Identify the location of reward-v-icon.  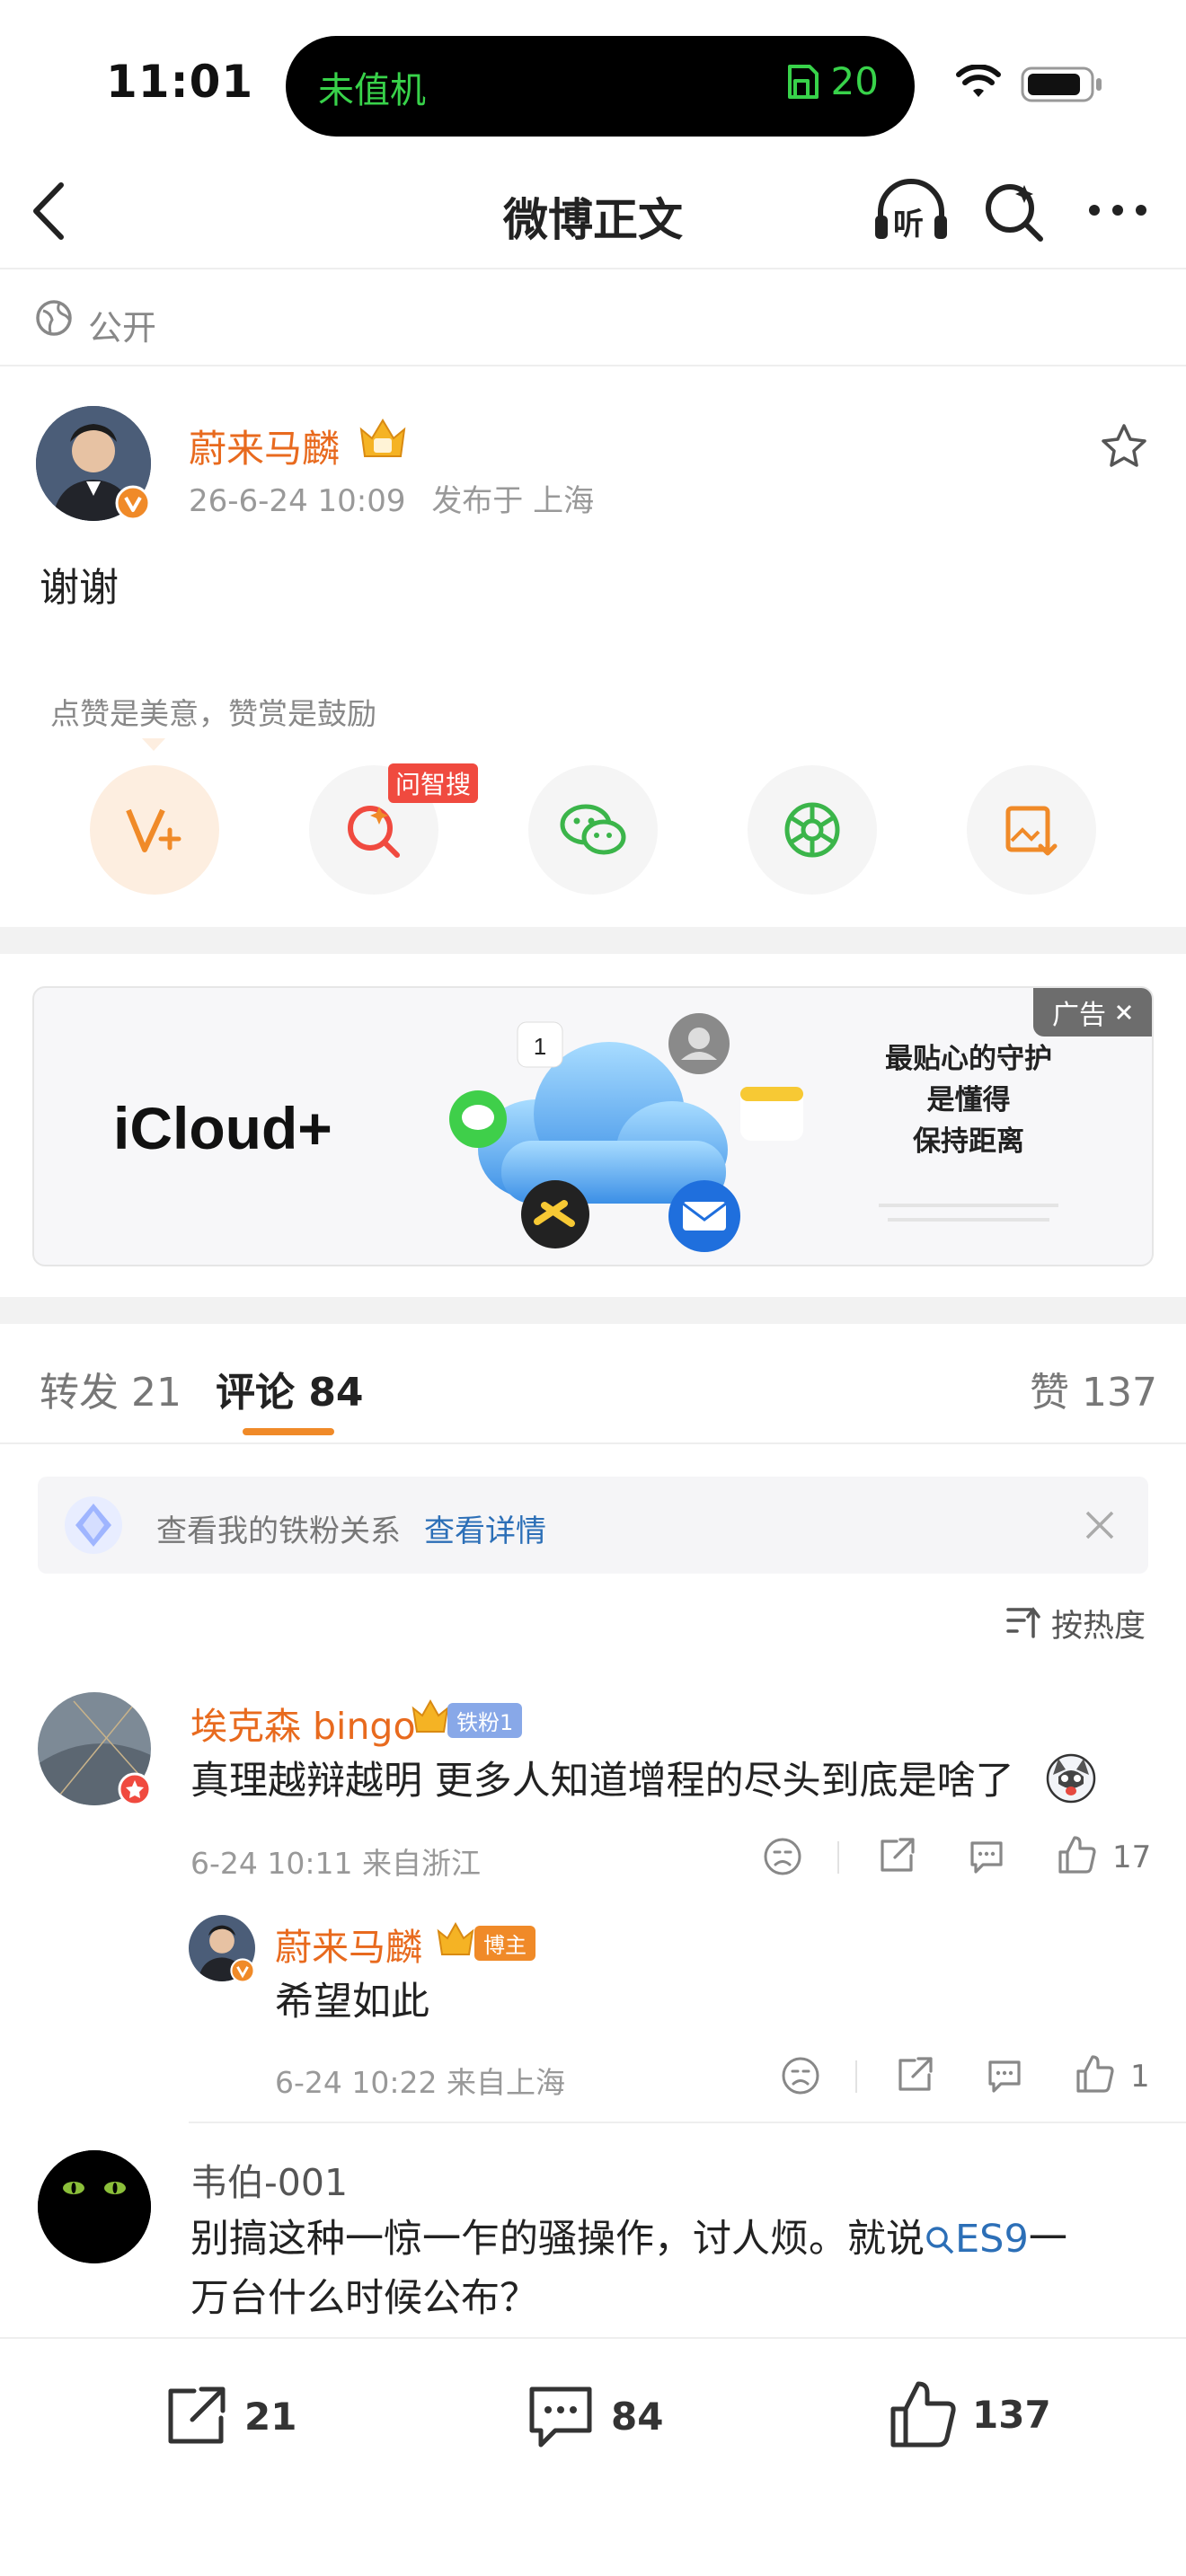
(153, 830).